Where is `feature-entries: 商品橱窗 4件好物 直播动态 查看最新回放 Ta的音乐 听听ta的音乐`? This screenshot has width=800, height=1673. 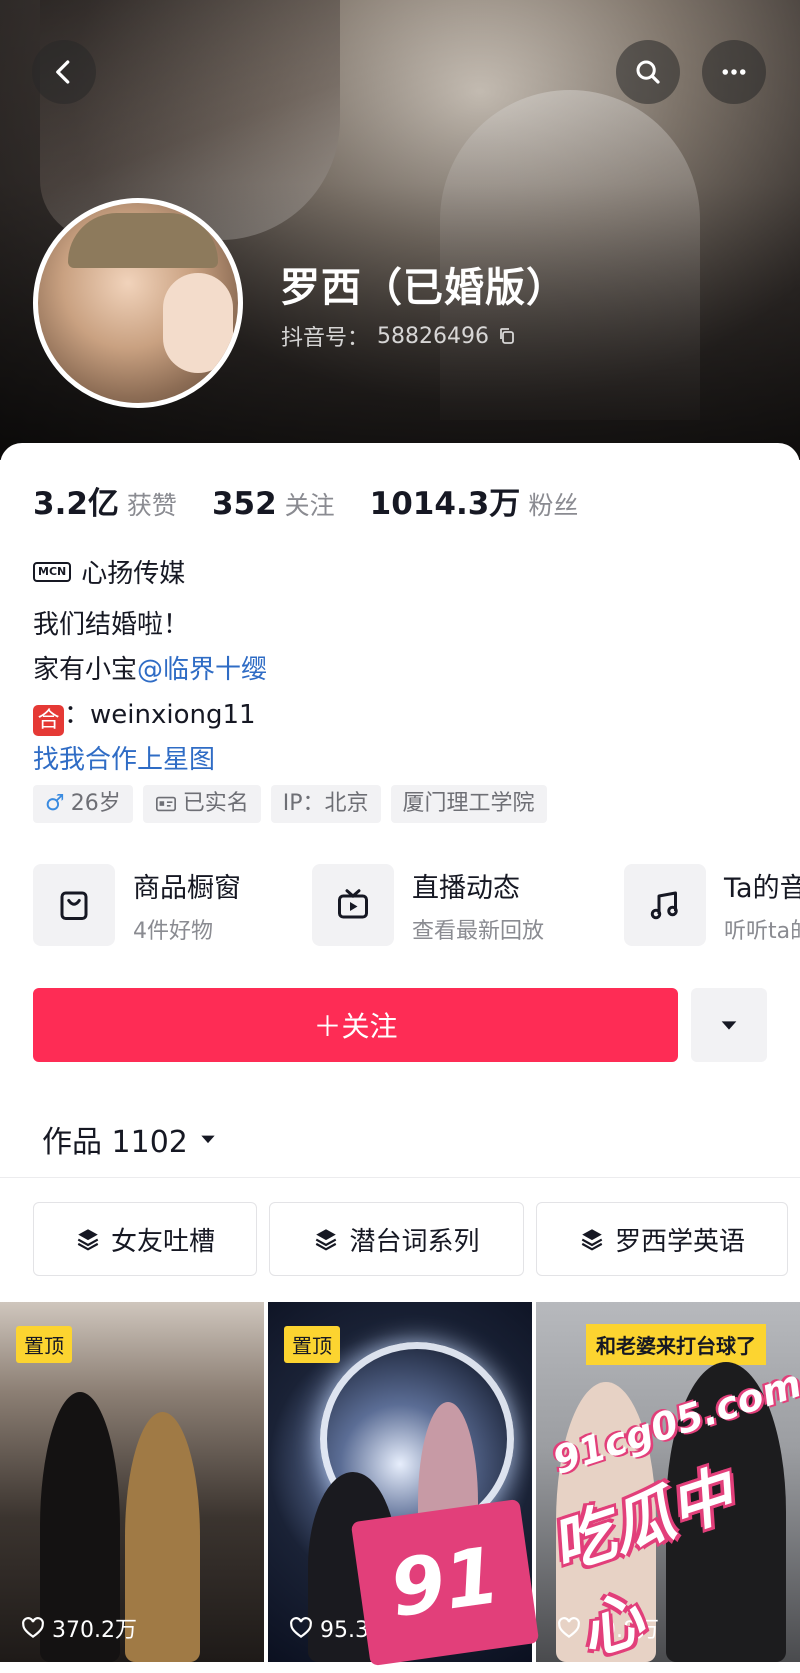
feature-entries: 商品橱窗 4件好物 直播动态 查看最新回放 Ta的音乐 听听ta的音乐 is located at coordinates (416, 905).